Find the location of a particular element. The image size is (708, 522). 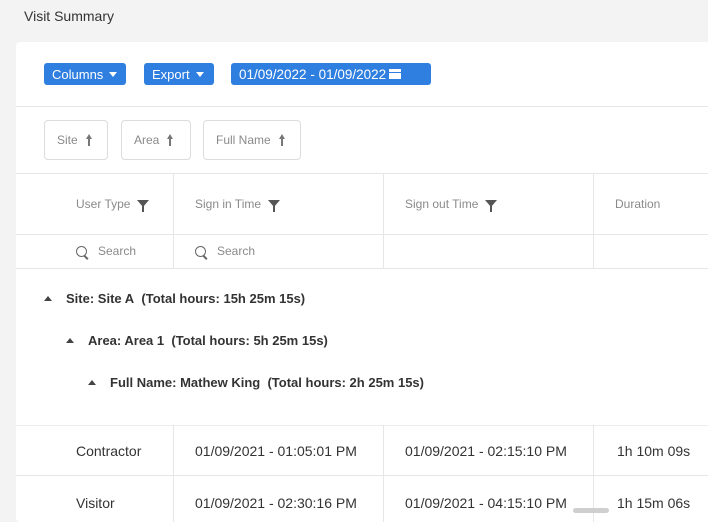

column-header-duration: Duration is located at coordinates (637, 203).